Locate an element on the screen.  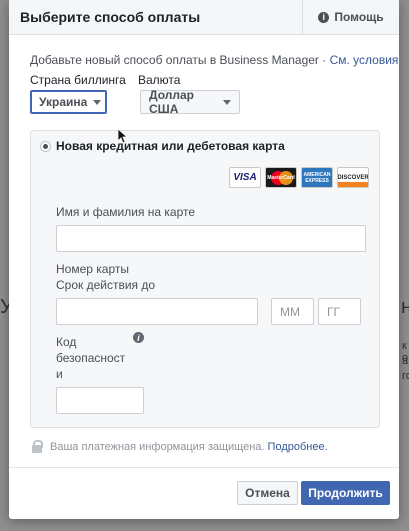
amex-logo-icon: AMERICAN EXPRESS is located at coordinates (317, 177).